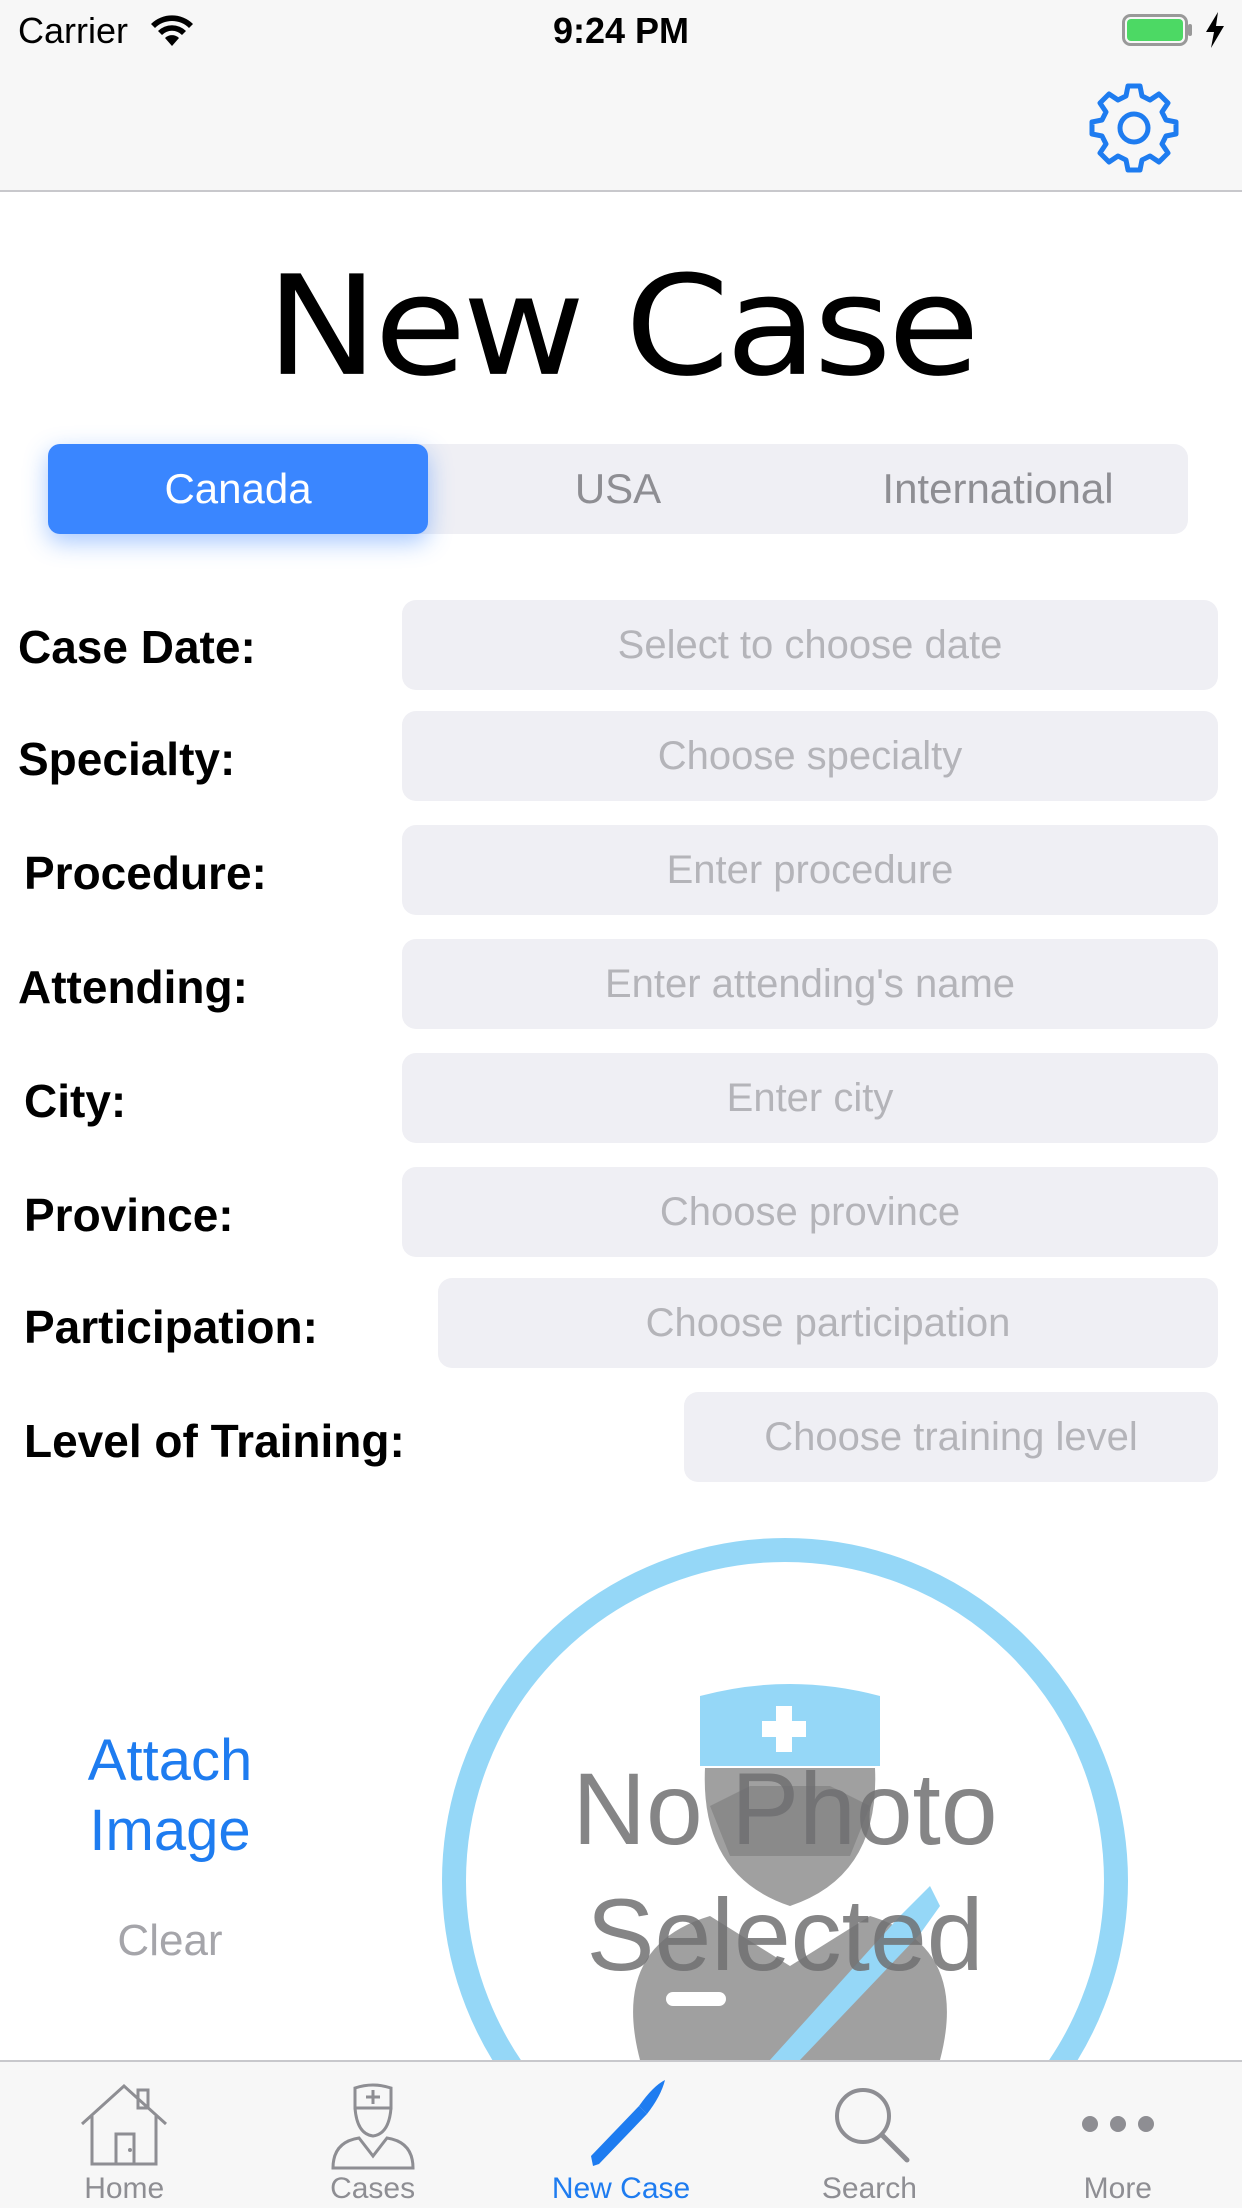  I want to click on specialty-label: Specialty:, so click(127, 759).